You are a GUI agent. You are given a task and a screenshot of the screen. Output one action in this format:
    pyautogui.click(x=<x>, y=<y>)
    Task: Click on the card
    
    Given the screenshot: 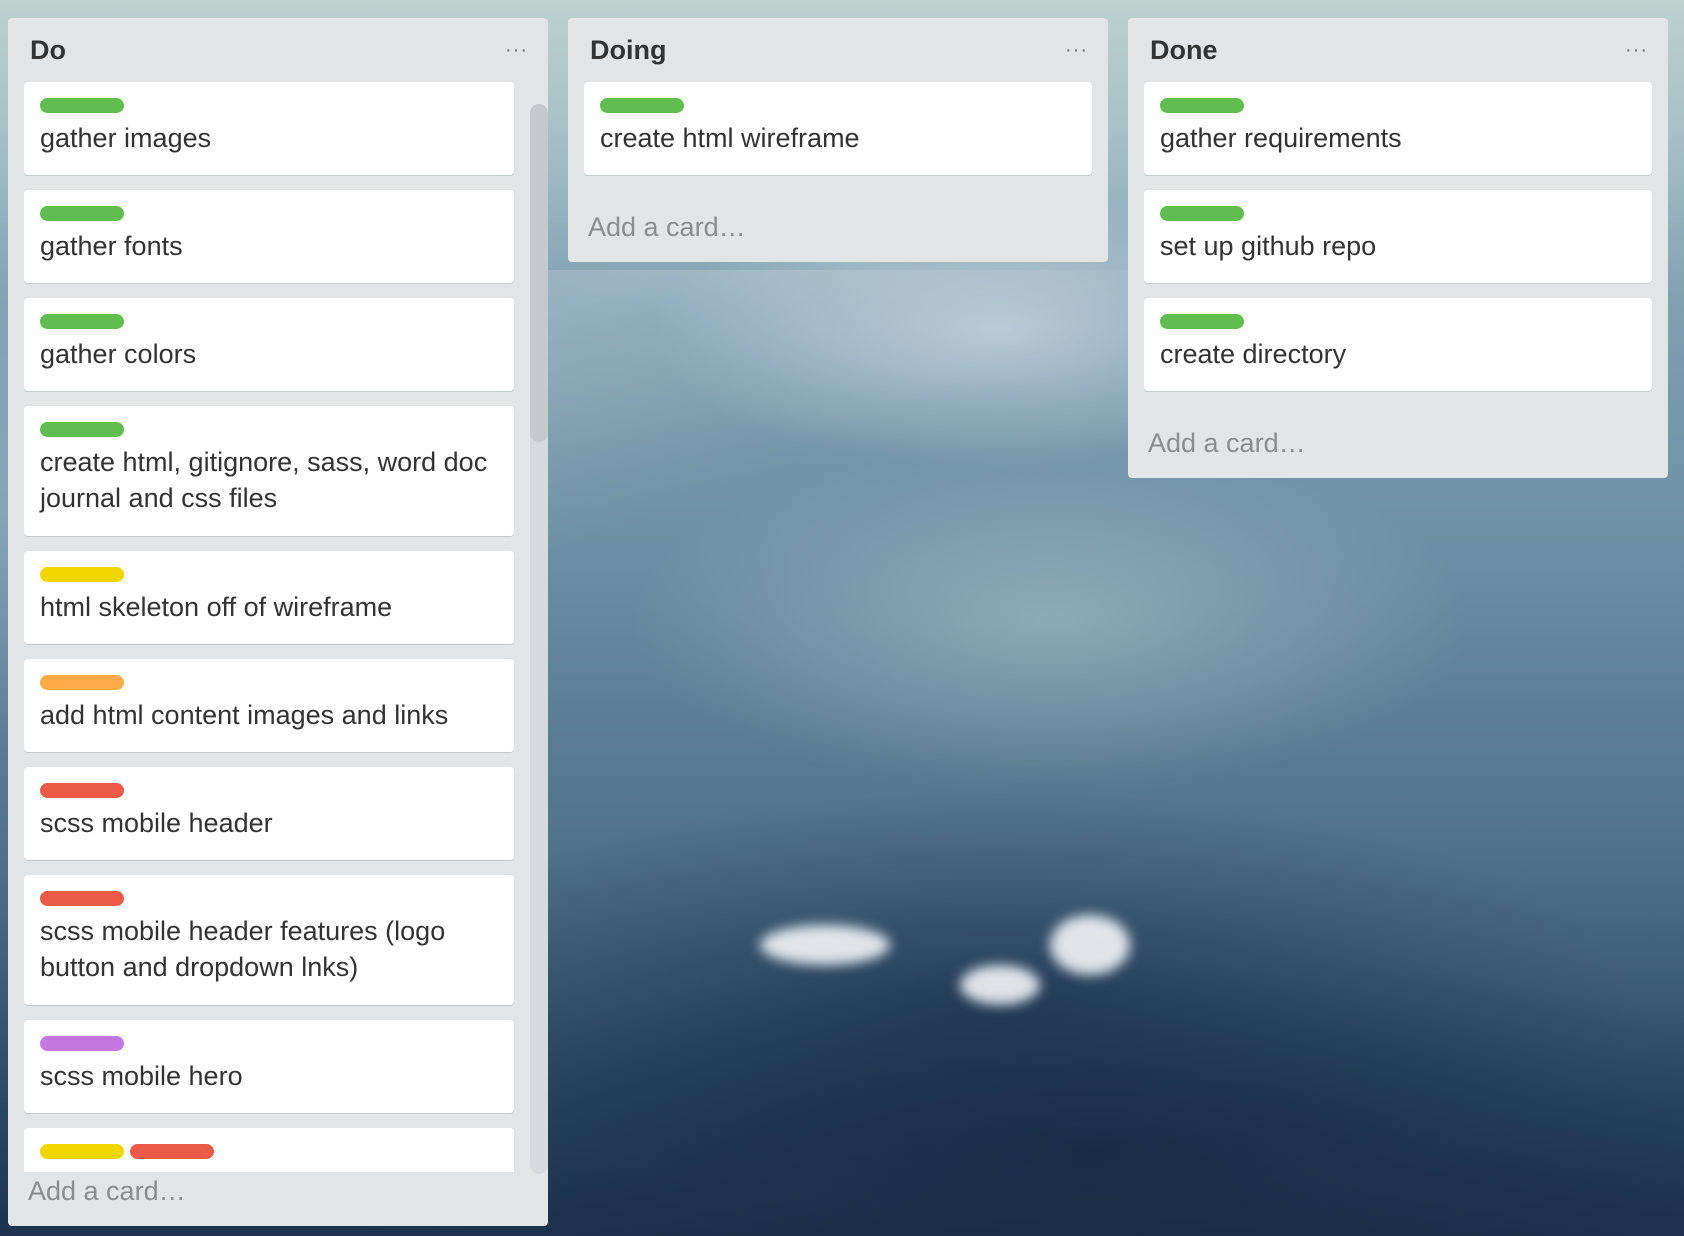 What is the action you would take?
    pyautogui.click(x=269, y=1150)
    